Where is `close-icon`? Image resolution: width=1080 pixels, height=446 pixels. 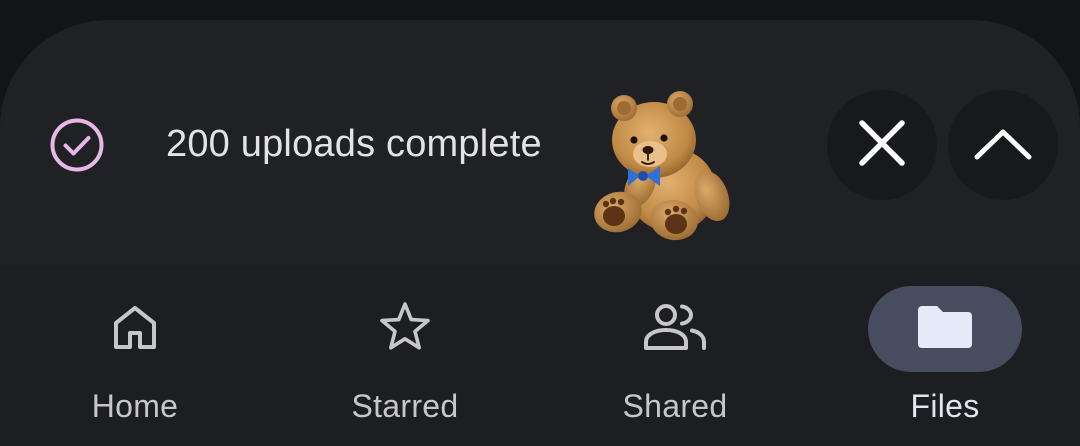 close-icon is located at coordinates (882, 145).